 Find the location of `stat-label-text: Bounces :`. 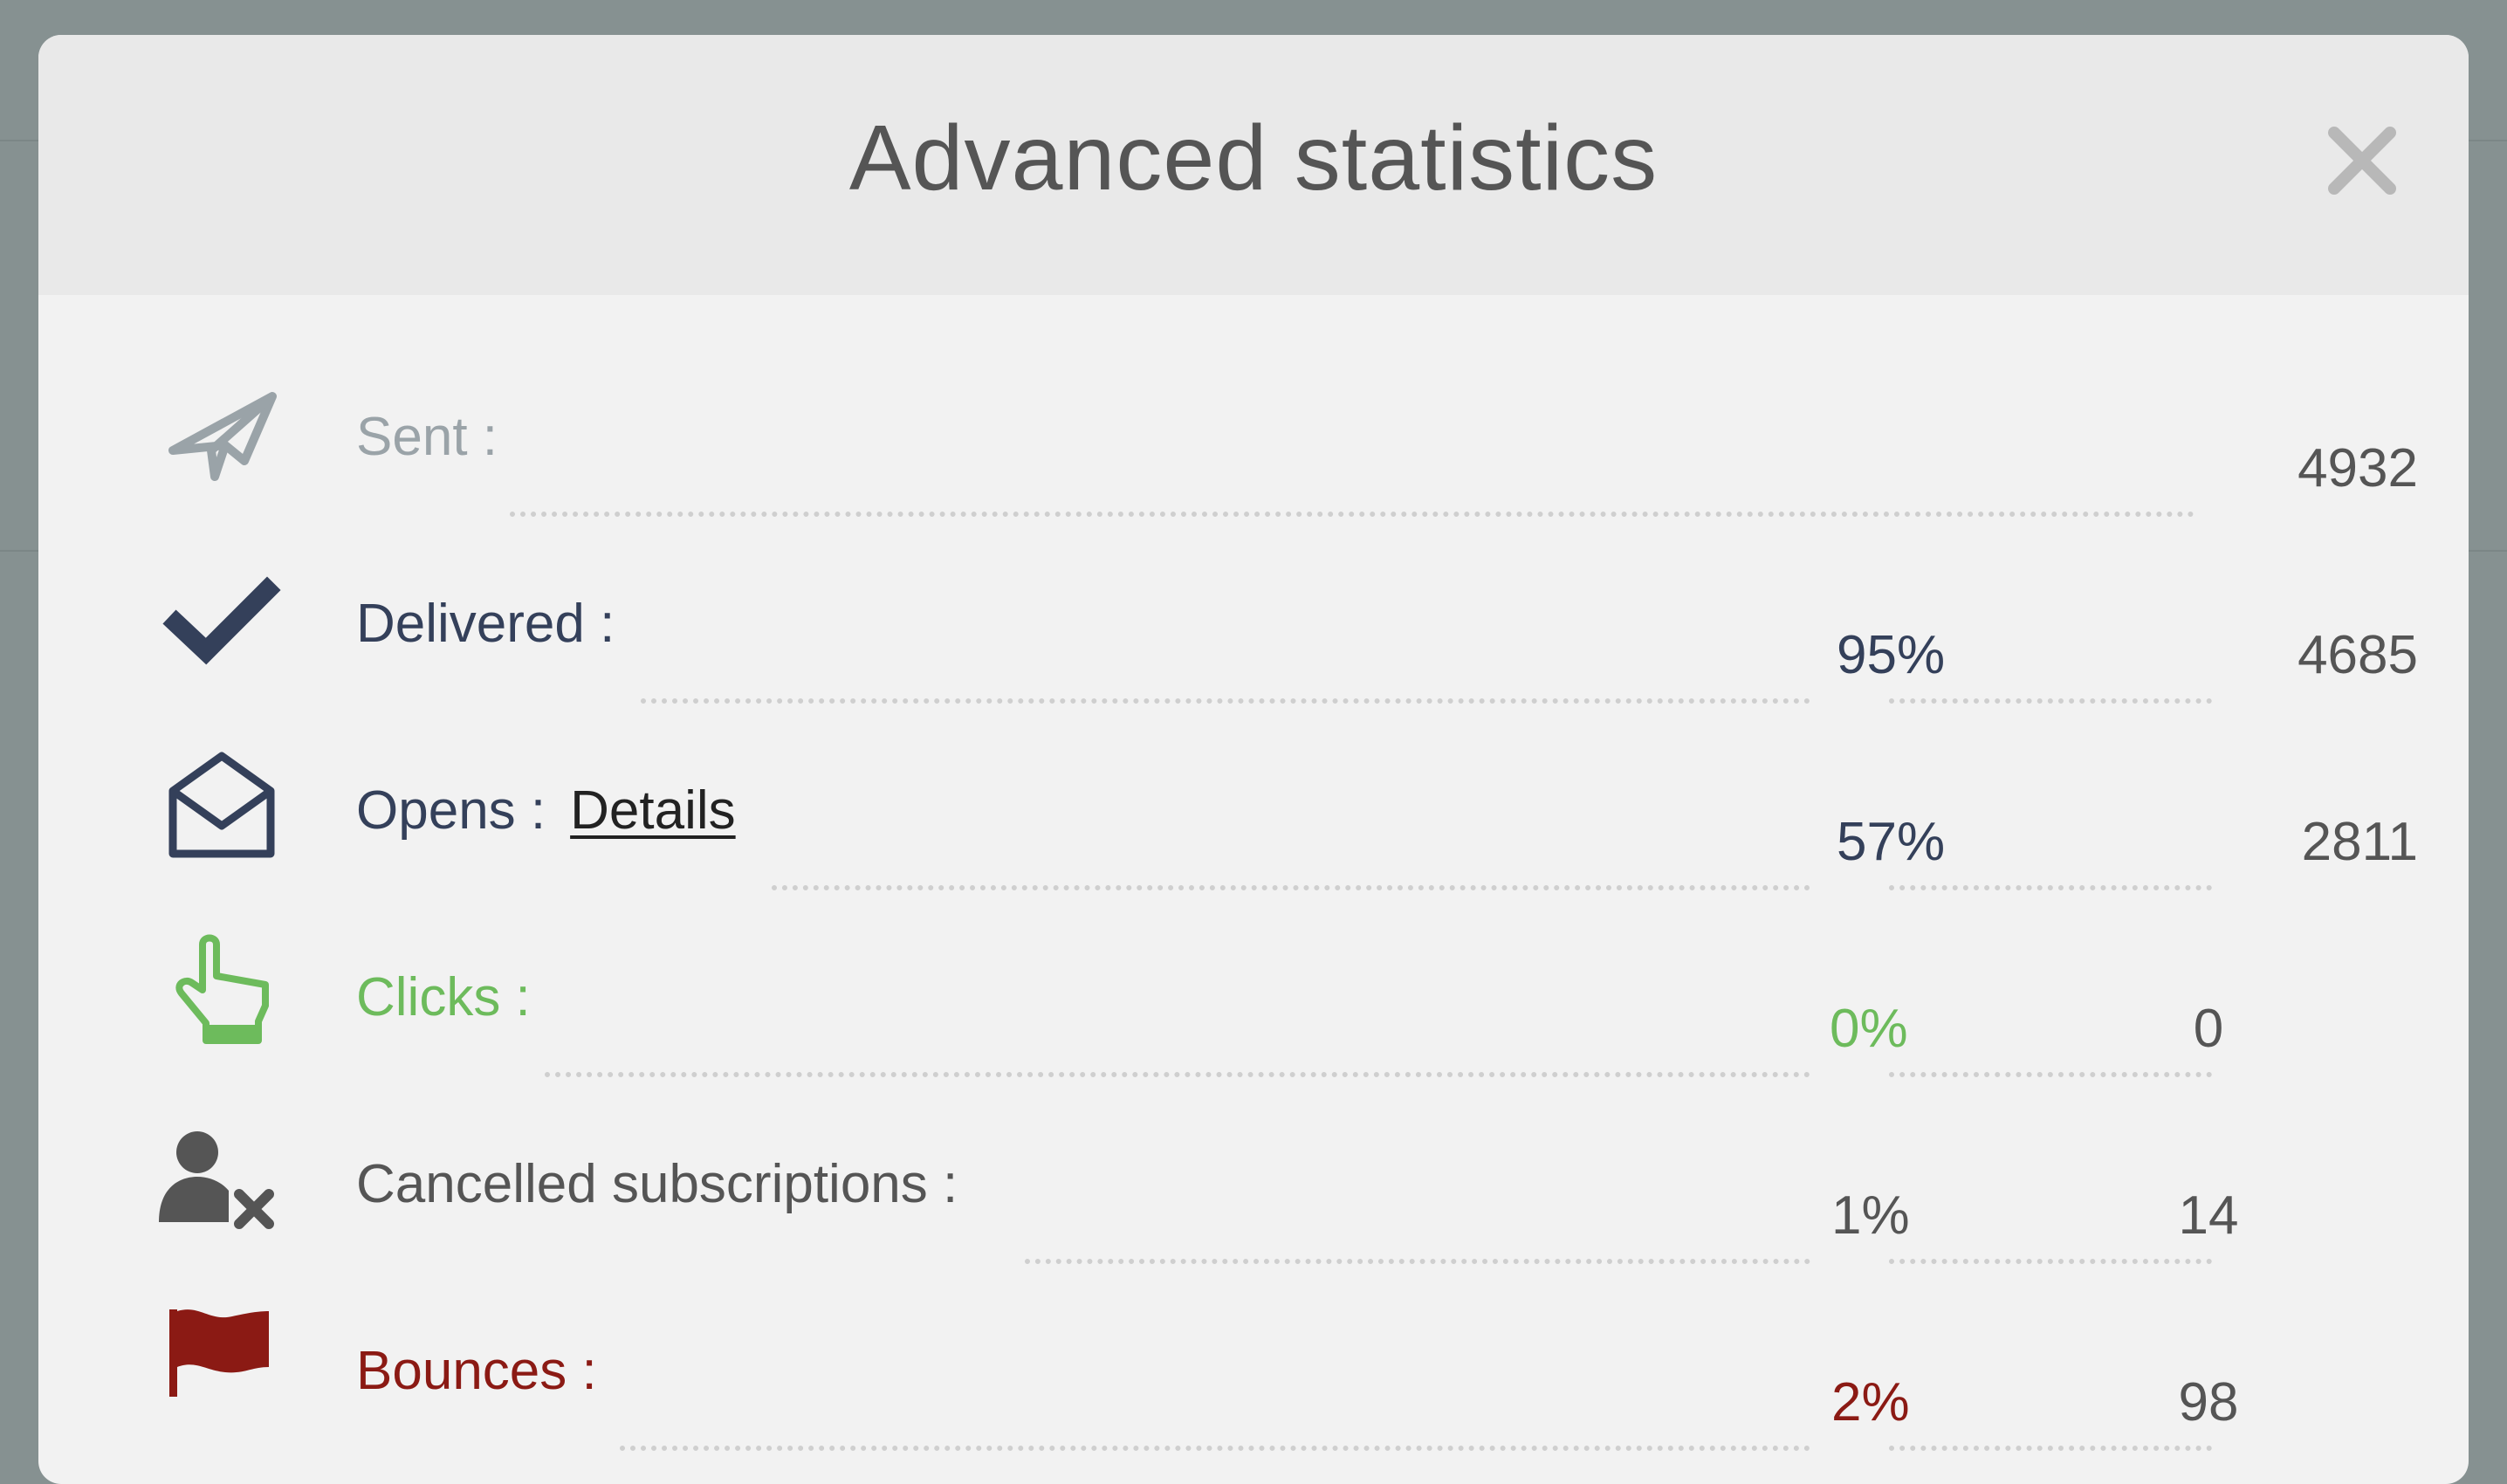

stat-label-text: Bounces : is located at coordinates (476, 1371).